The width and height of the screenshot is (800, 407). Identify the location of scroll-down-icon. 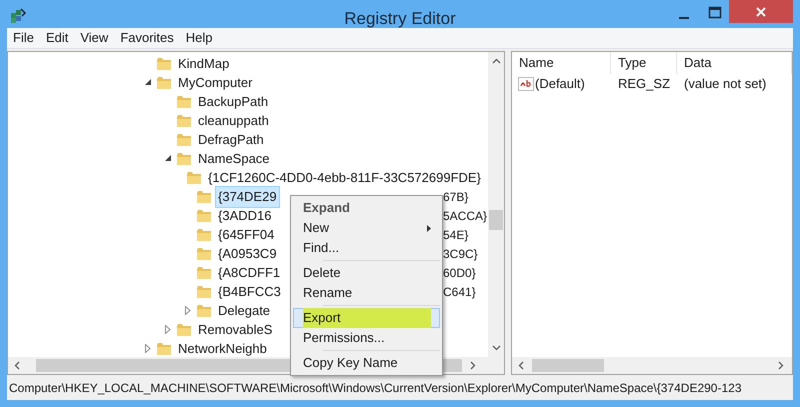
(496, 348).